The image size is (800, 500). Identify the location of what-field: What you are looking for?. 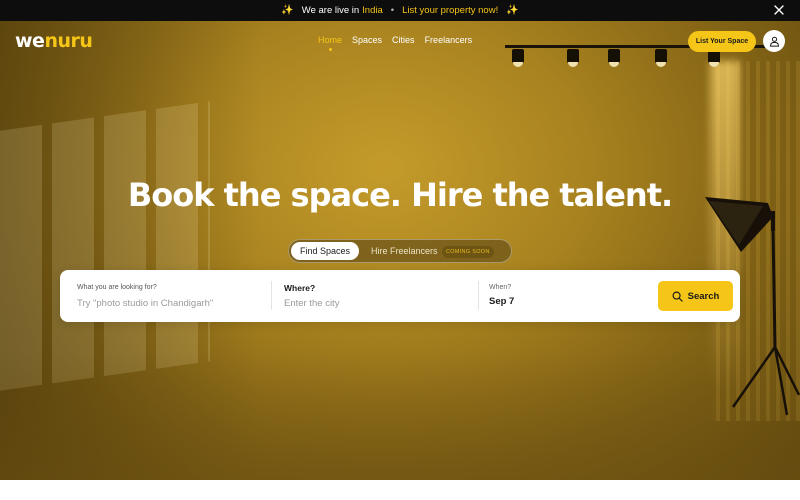
(172, 296).